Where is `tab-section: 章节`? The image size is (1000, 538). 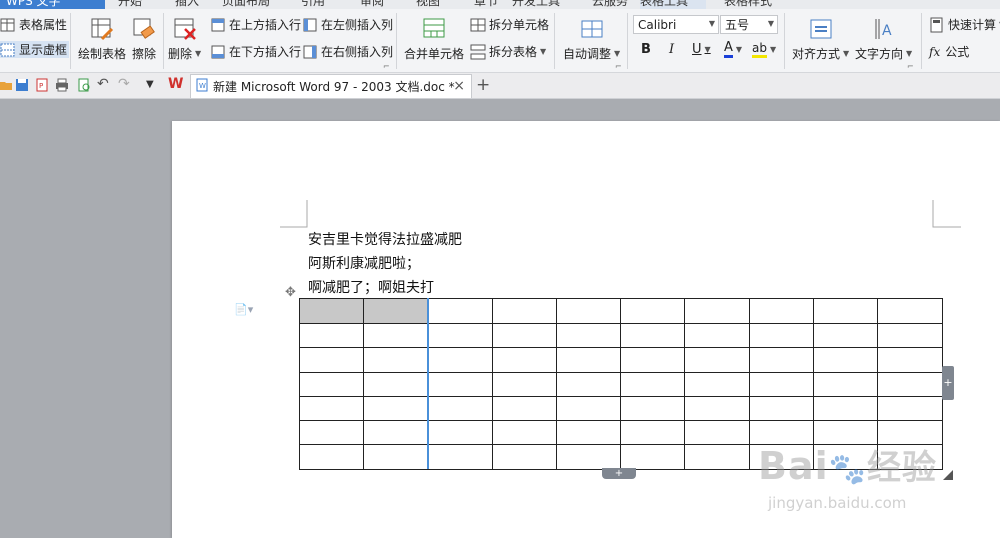
tab-section: 章节 is located at coordinates (486, 4).